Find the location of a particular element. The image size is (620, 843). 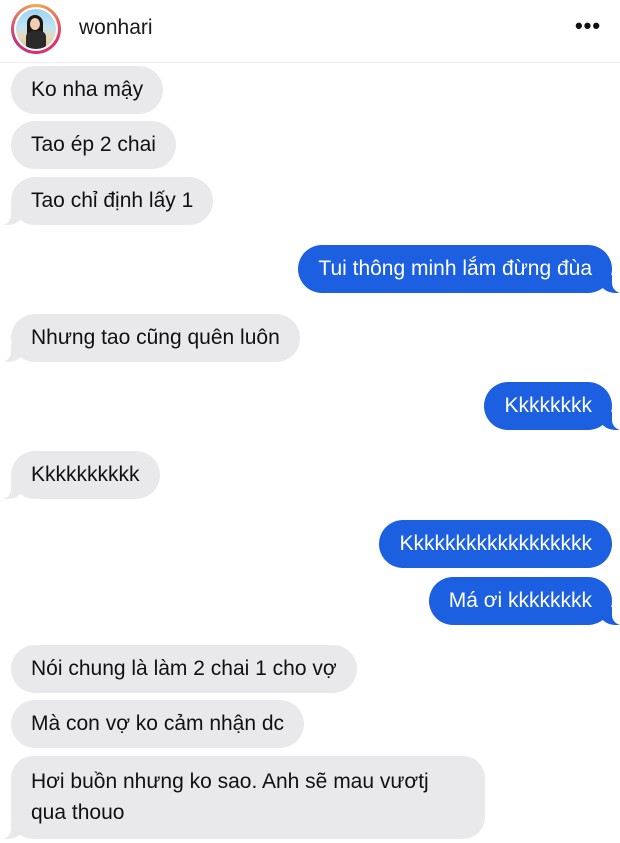

avatar-photo is located at coordinates (36, 29).